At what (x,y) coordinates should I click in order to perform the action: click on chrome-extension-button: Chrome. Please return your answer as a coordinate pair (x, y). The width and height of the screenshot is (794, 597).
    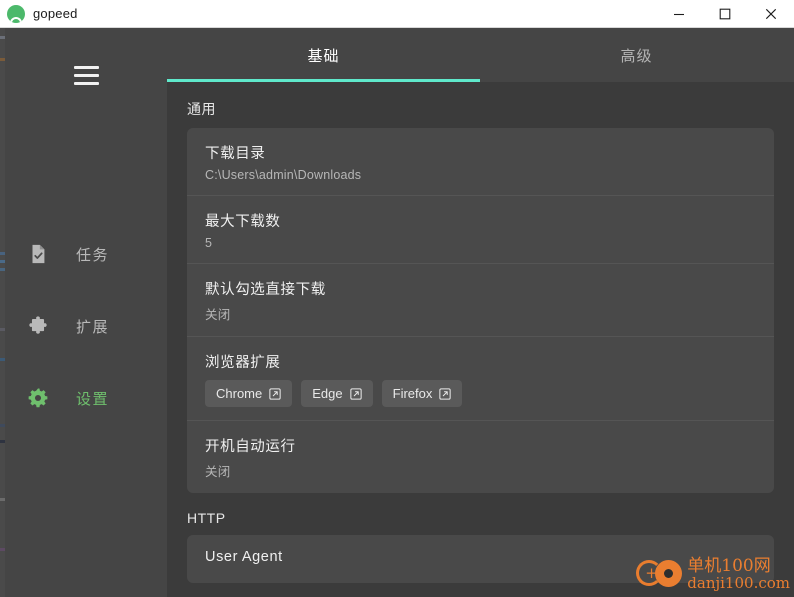
    Looking at the image, I should click on (249, 393).